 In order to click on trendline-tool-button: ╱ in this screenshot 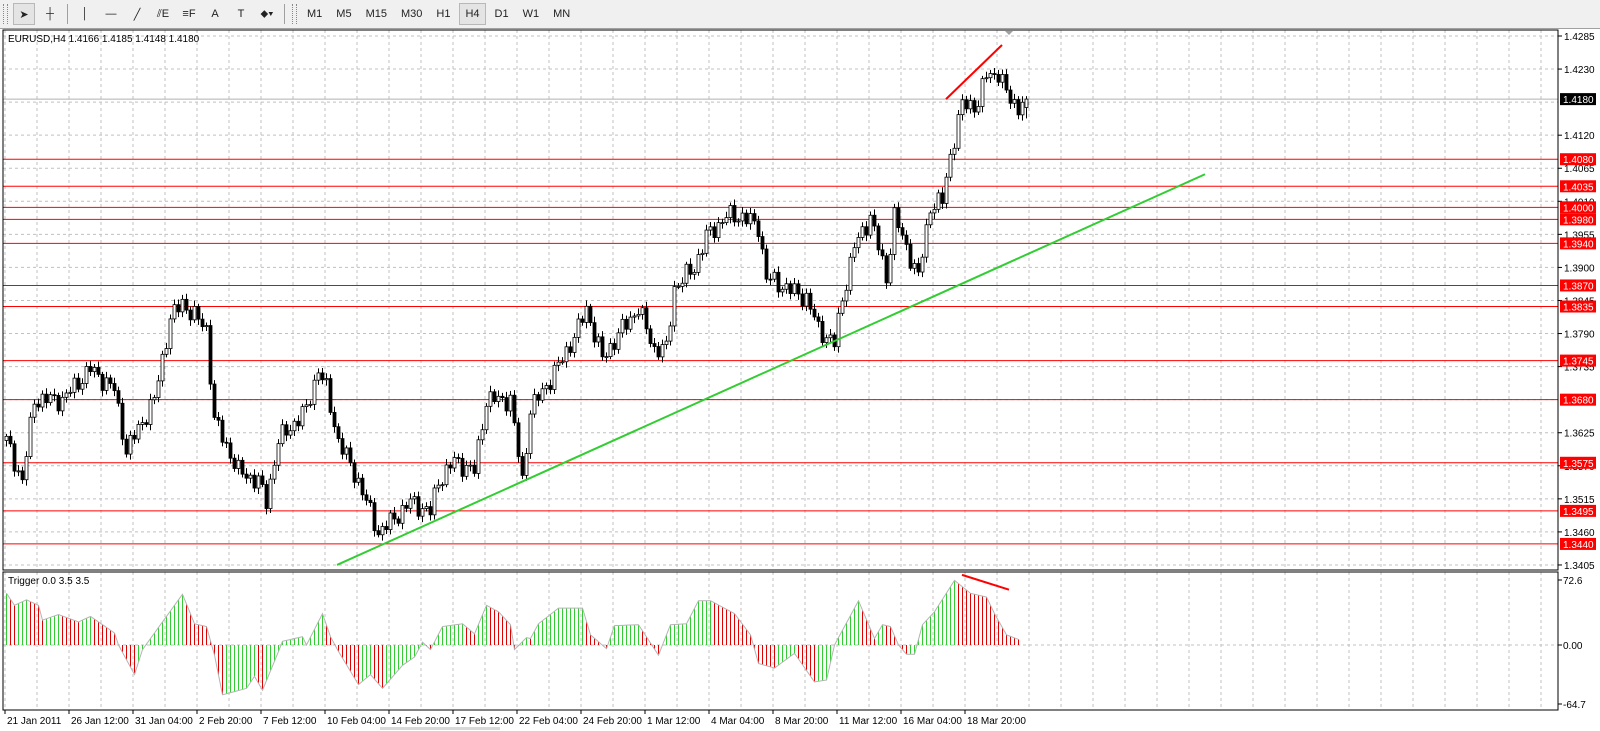, I will do `click(137, 14)`.